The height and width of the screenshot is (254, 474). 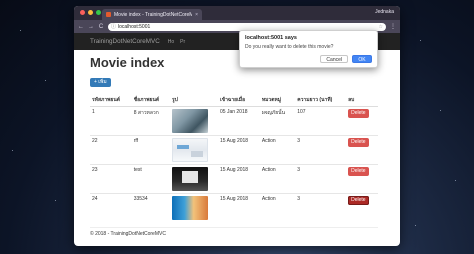 I want to click on bookmark-star-icon: ☆, so click(x=381, y=27).